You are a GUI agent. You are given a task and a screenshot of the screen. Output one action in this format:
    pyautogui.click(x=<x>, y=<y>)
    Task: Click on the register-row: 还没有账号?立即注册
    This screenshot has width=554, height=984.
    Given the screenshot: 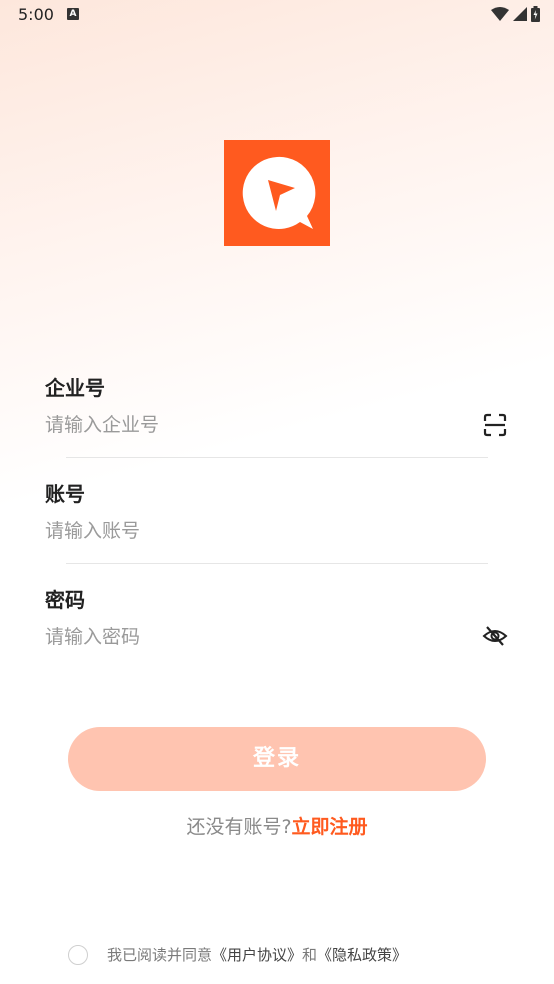 What is the action you would take?
    pyautogui.click(x=277, y=825)
    